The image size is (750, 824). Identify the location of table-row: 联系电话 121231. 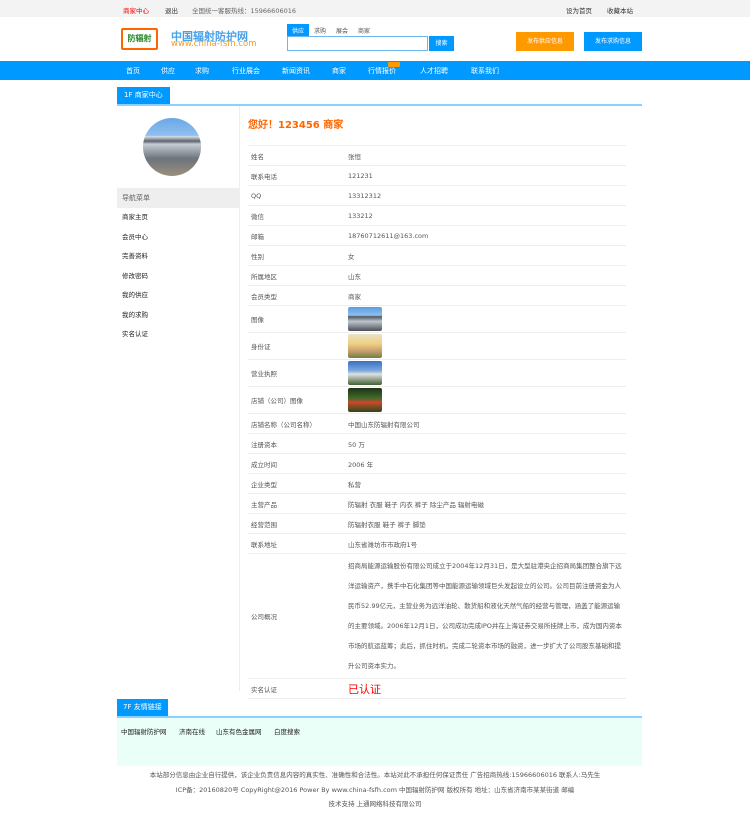
(437, 175).